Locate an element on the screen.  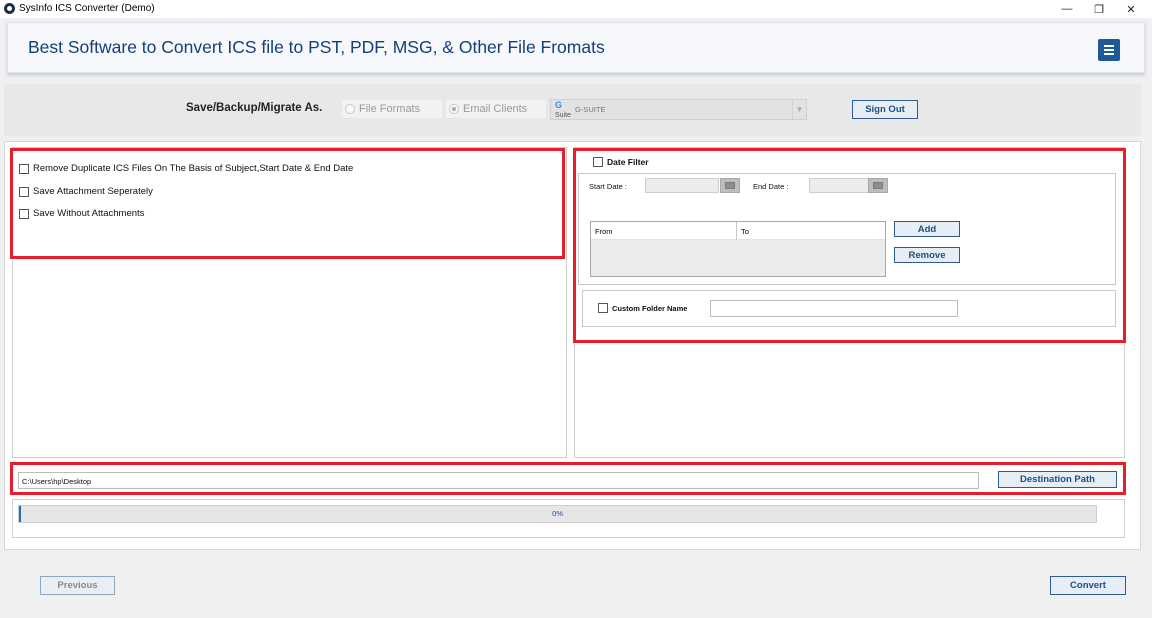
start-date-field is located at coordinates (682, 185).